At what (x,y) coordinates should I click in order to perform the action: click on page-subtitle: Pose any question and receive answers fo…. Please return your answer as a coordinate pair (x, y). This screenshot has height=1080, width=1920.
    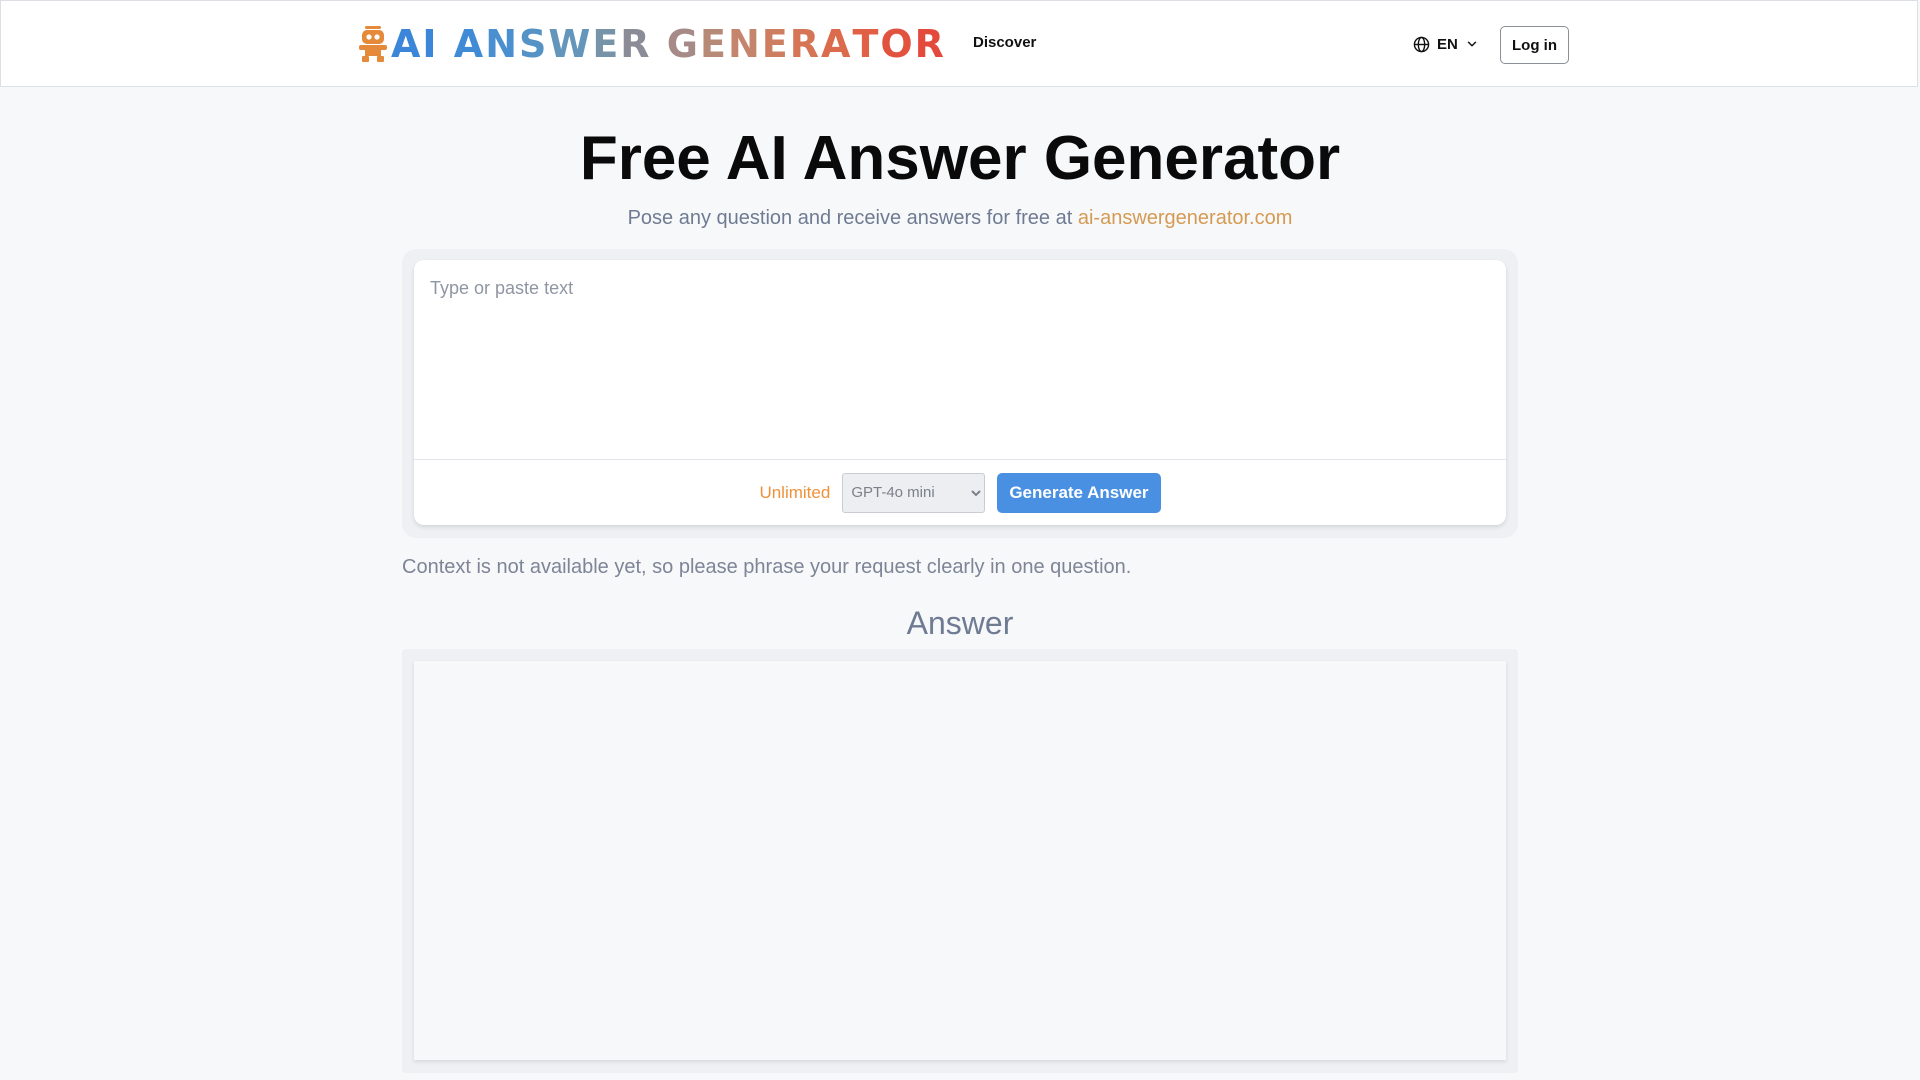
    Looking at the image, I should click on (960, 218).